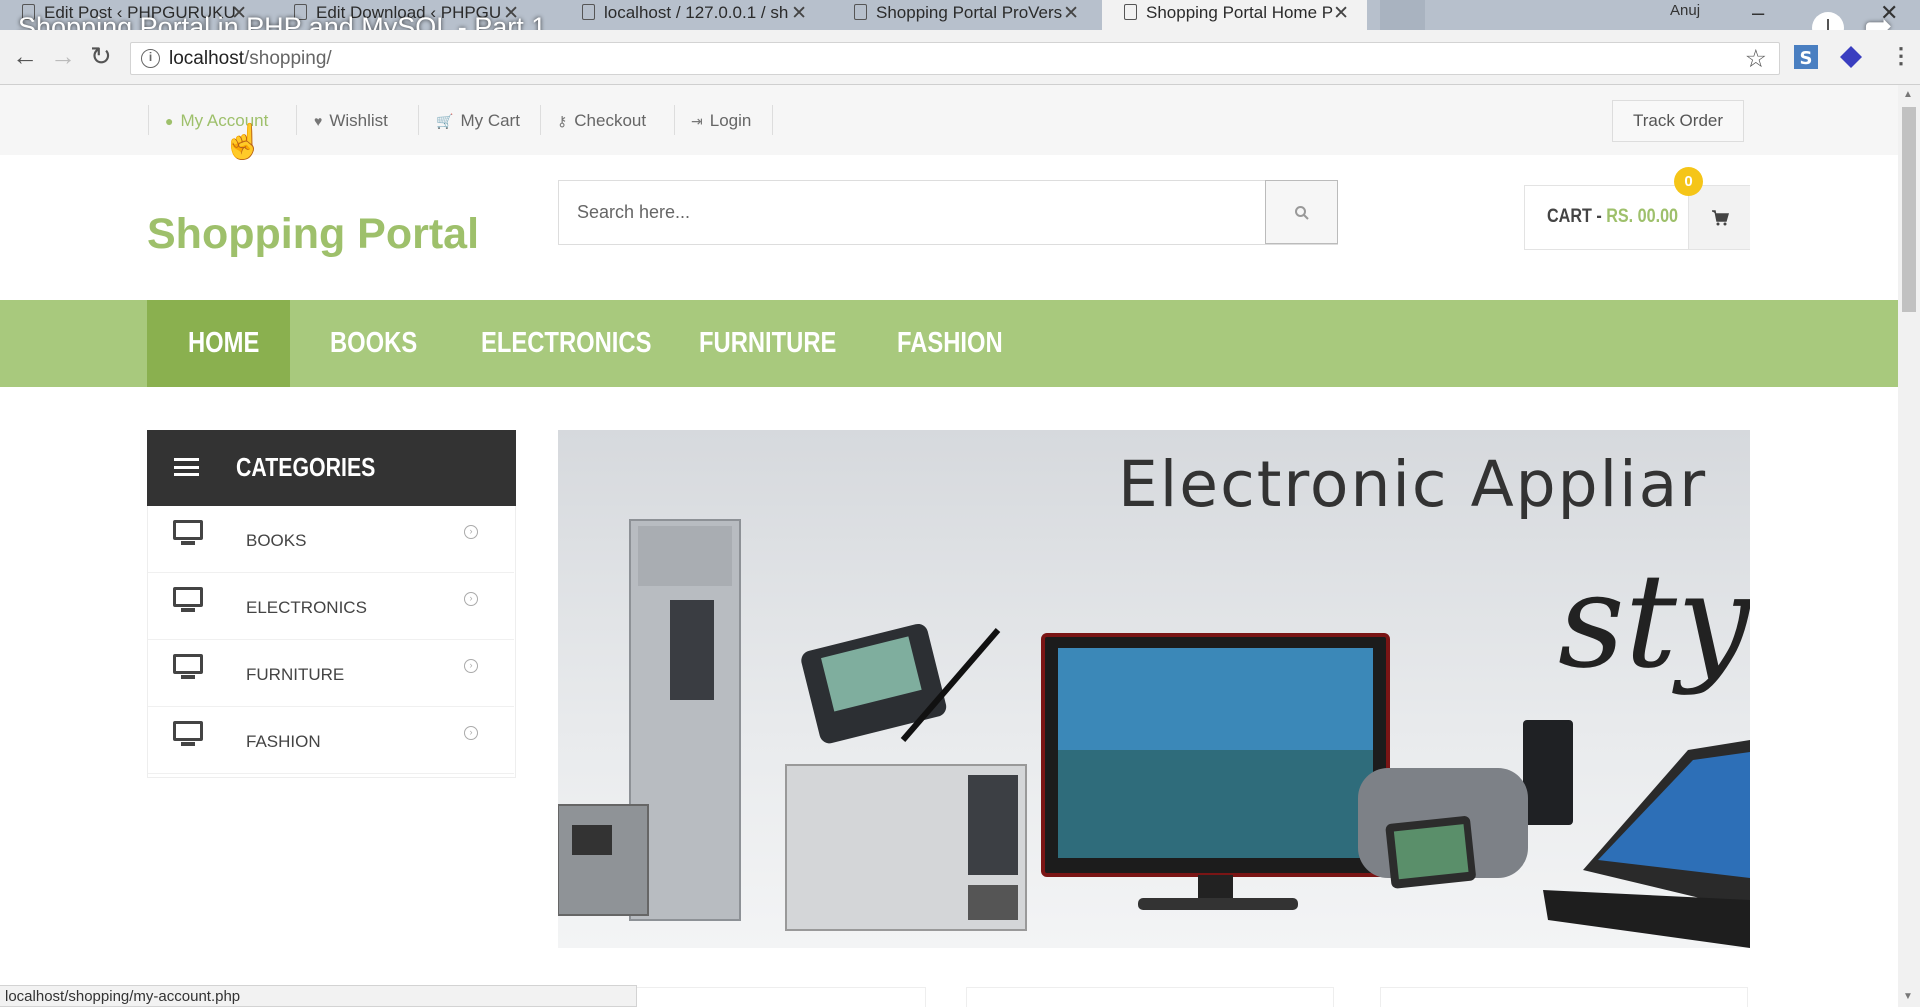 This screenshot has height=1007, width=1920. I want to click on cart-summary: CART - RS. 00.00, so click(1637, 217).